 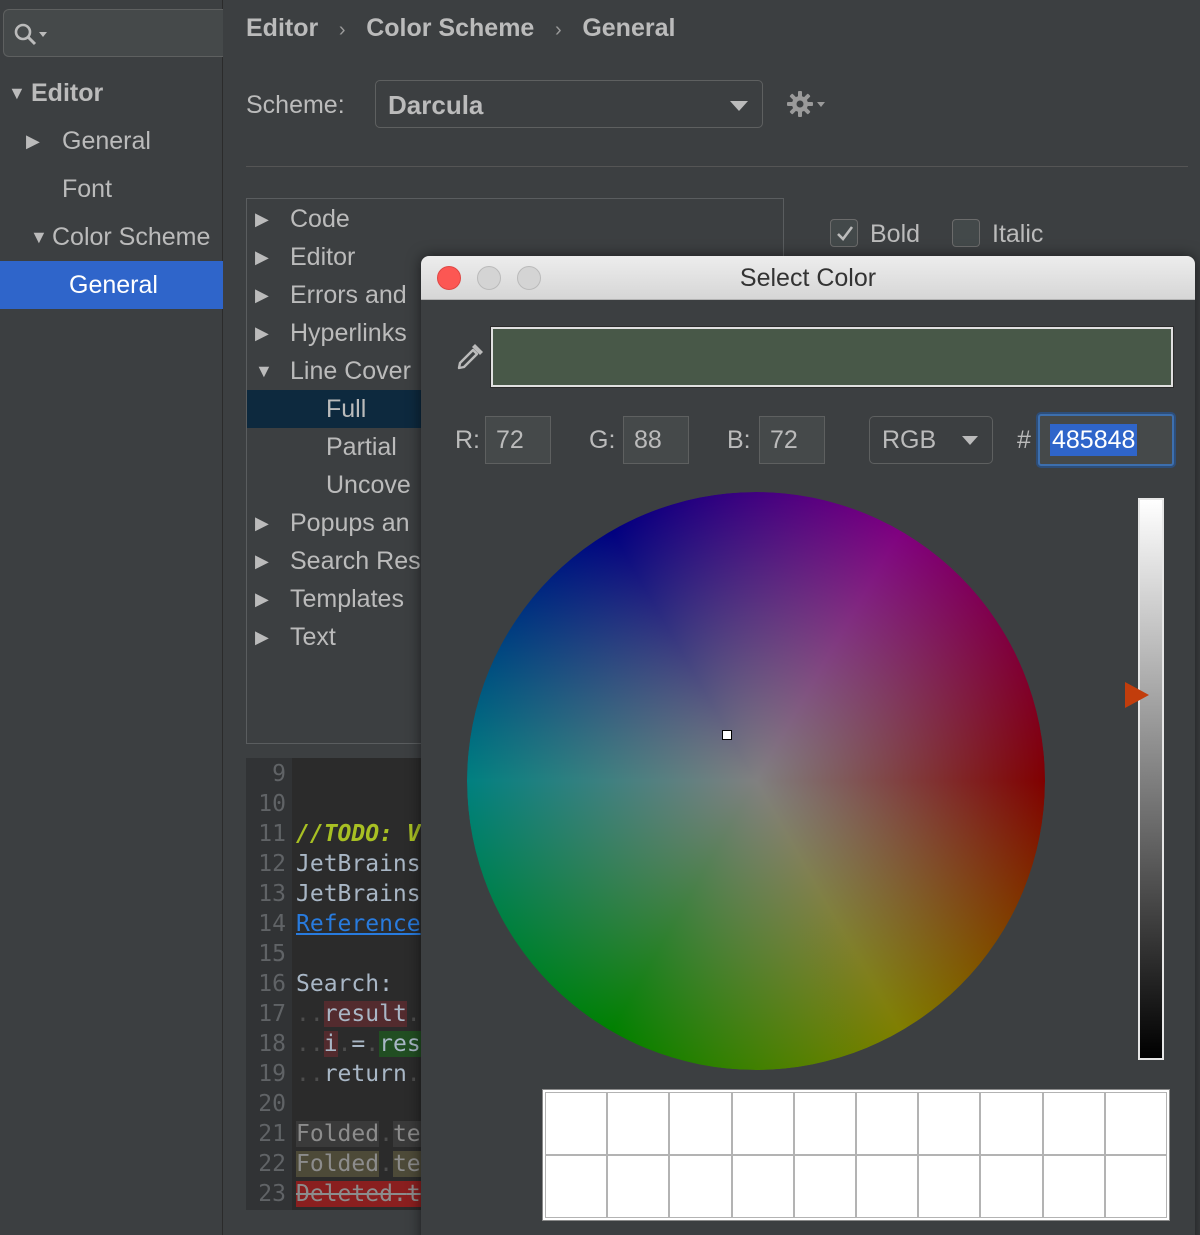 What do you see at coordinates (272, 1134) in the screenshot?
I see `line-number: 21` at bounding box center [272, 1134].